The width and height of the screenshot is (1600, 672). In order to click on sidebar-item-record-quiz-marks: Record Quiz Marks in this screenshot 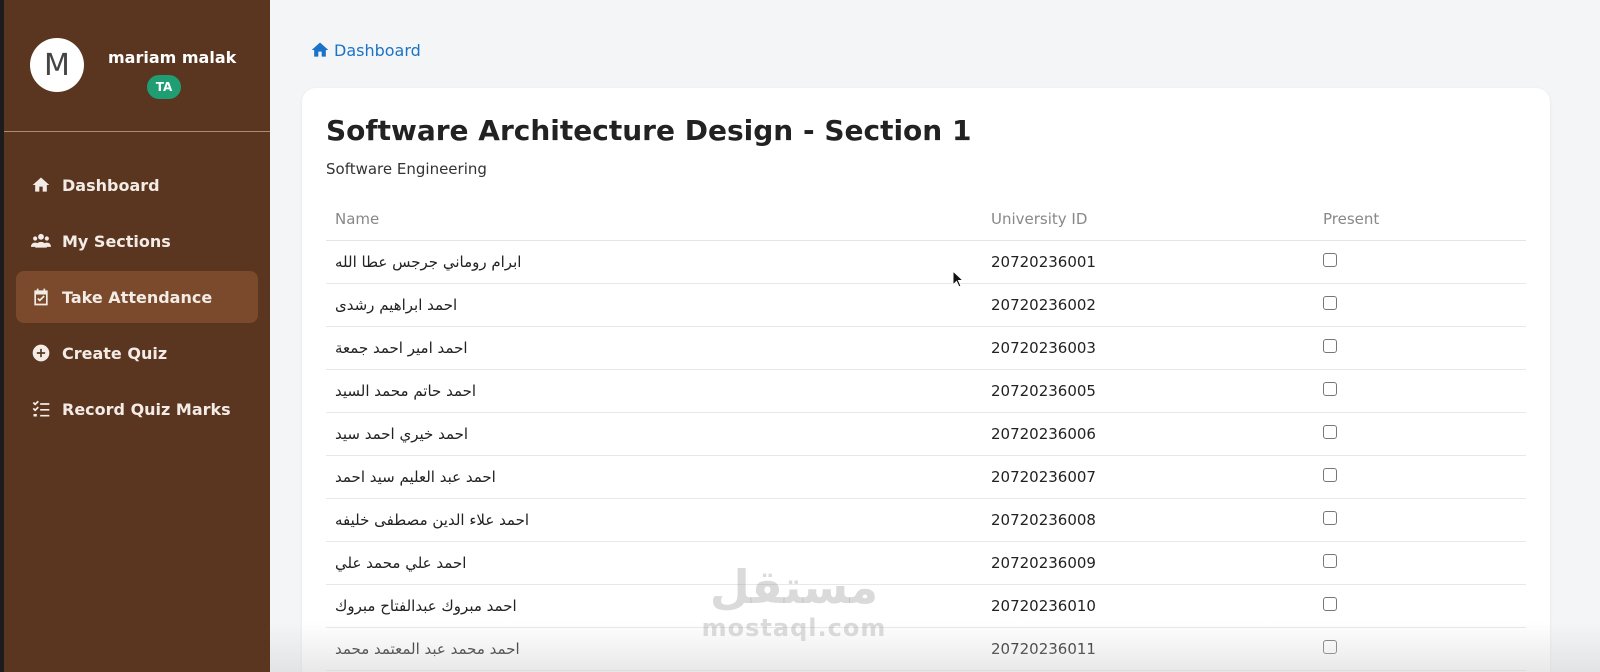, I will do `click(137, 409)`.